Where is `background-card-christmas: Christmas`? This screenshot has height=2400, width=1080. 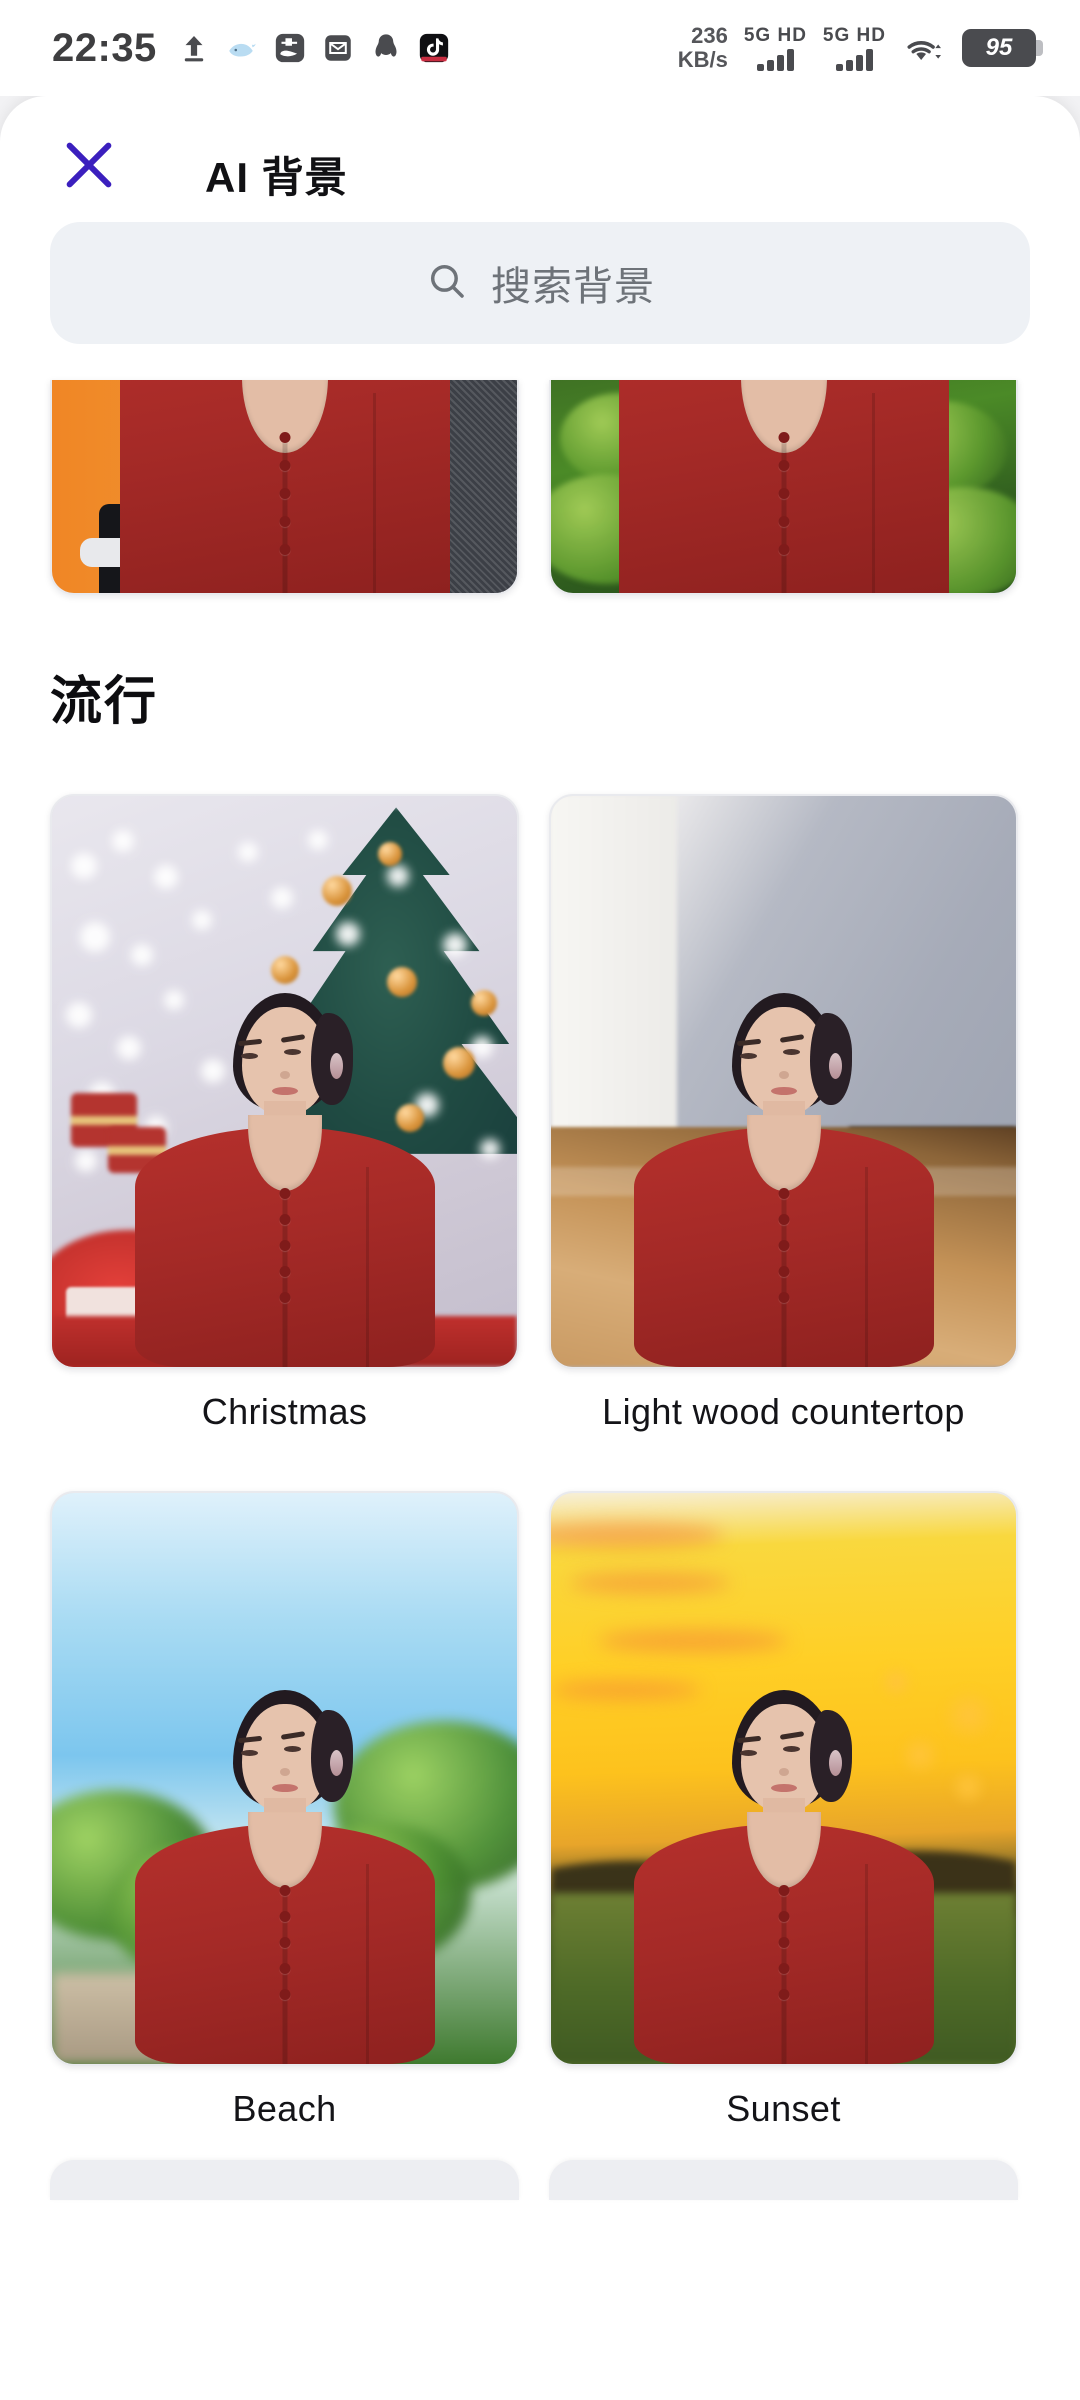 background-card-christmas: Christmas is located at coordinates (284, 1100).